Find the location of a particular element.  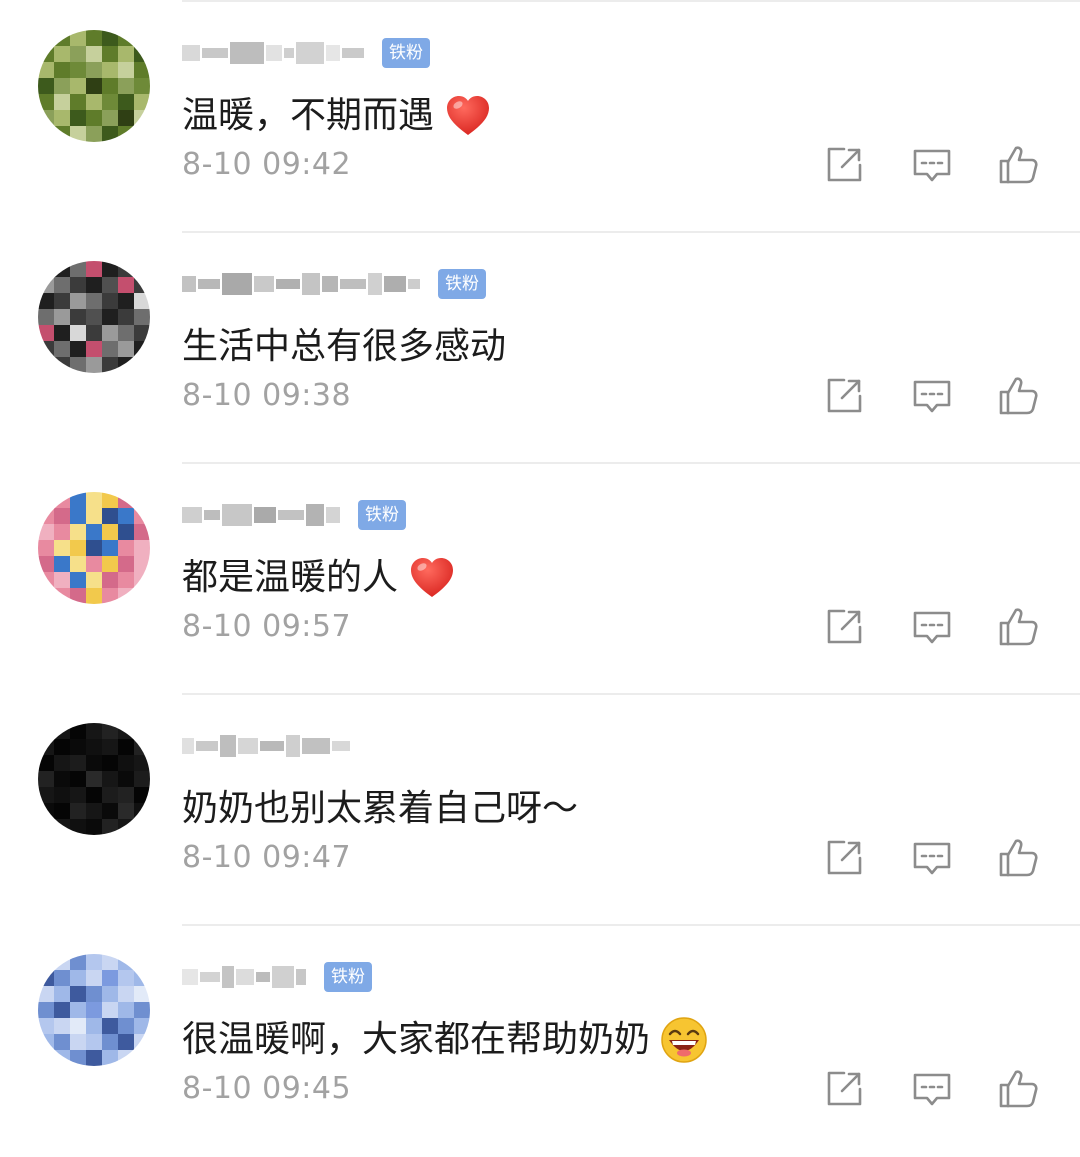

comment-time: 8-10 09:38 is located at coordinates (267, 395).